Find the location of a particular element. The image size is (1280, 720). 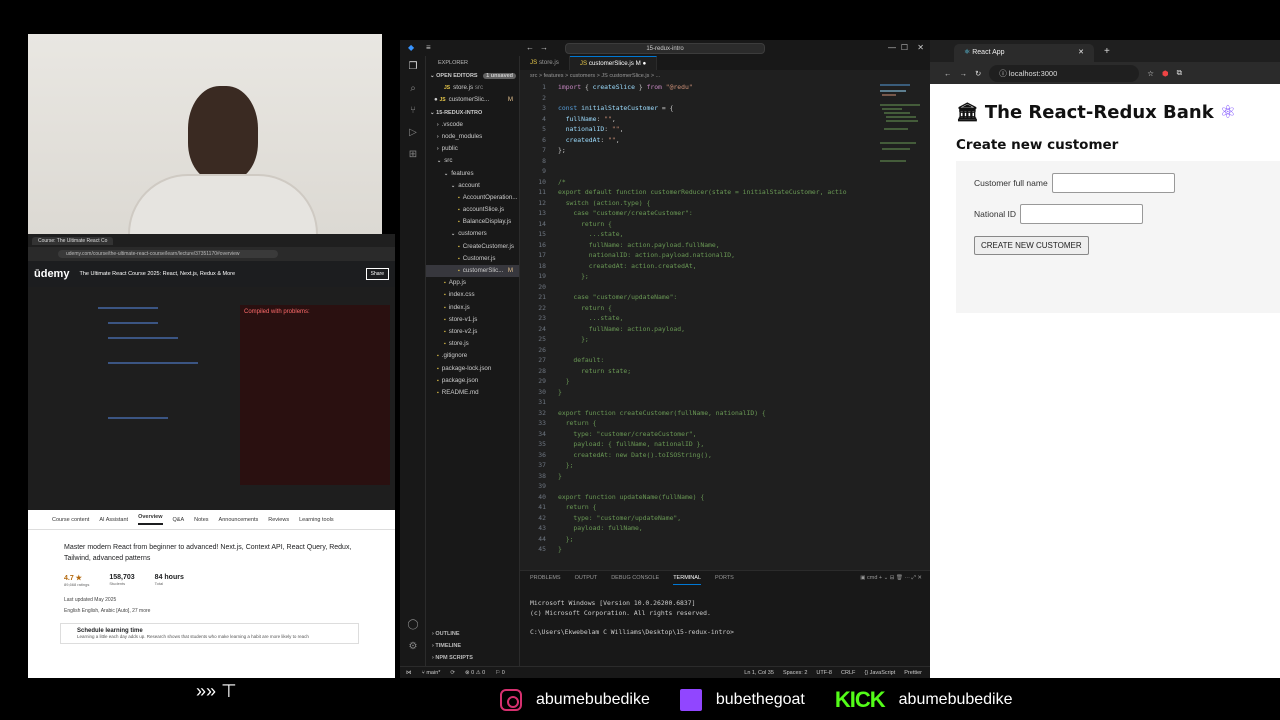

file-tree-folder: › .vscode is located at coordinates (472, 125).